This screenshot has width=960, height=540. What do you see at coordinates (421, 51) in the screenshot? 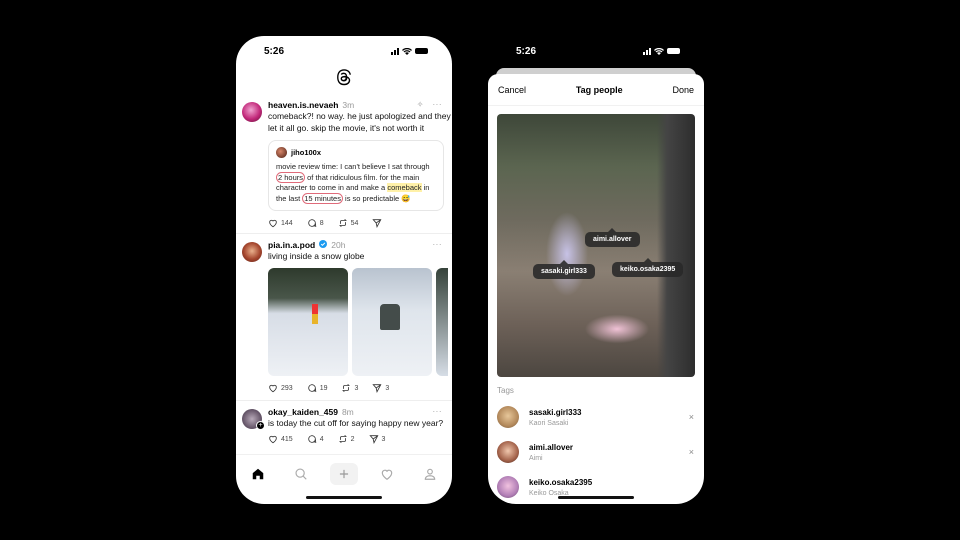
I see `battery-icon` at bounding box center [421, 51].